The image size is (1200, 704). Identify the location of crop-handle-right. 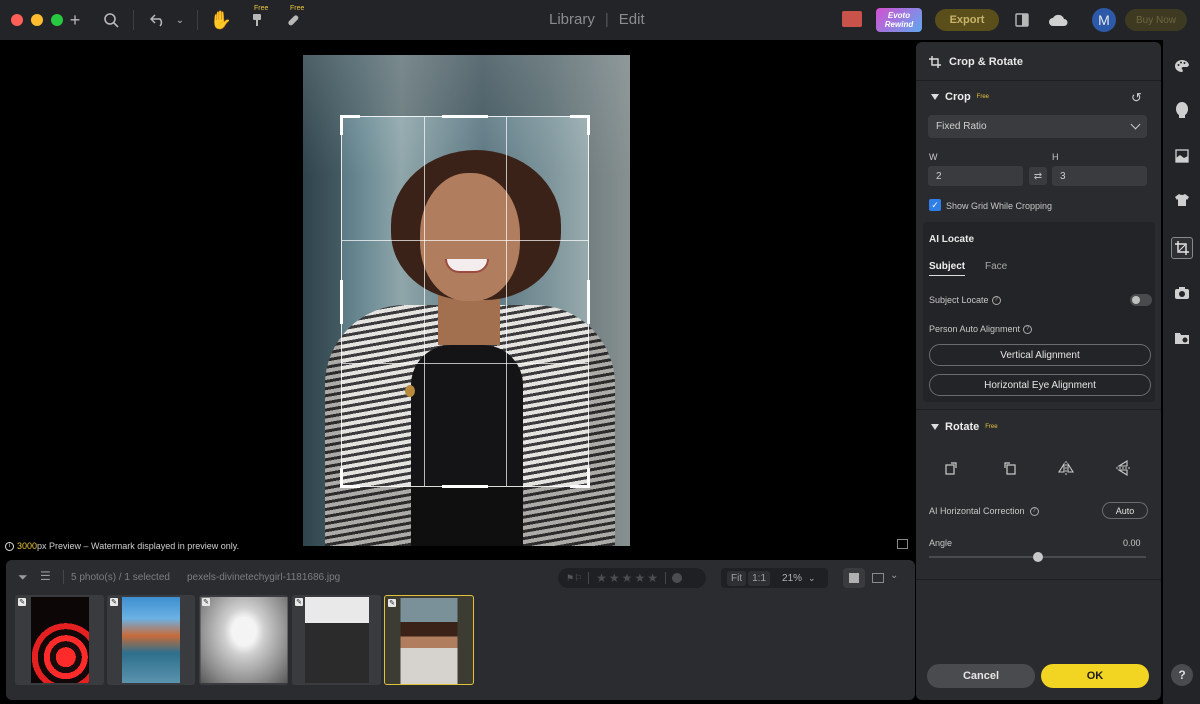
(588, 302).